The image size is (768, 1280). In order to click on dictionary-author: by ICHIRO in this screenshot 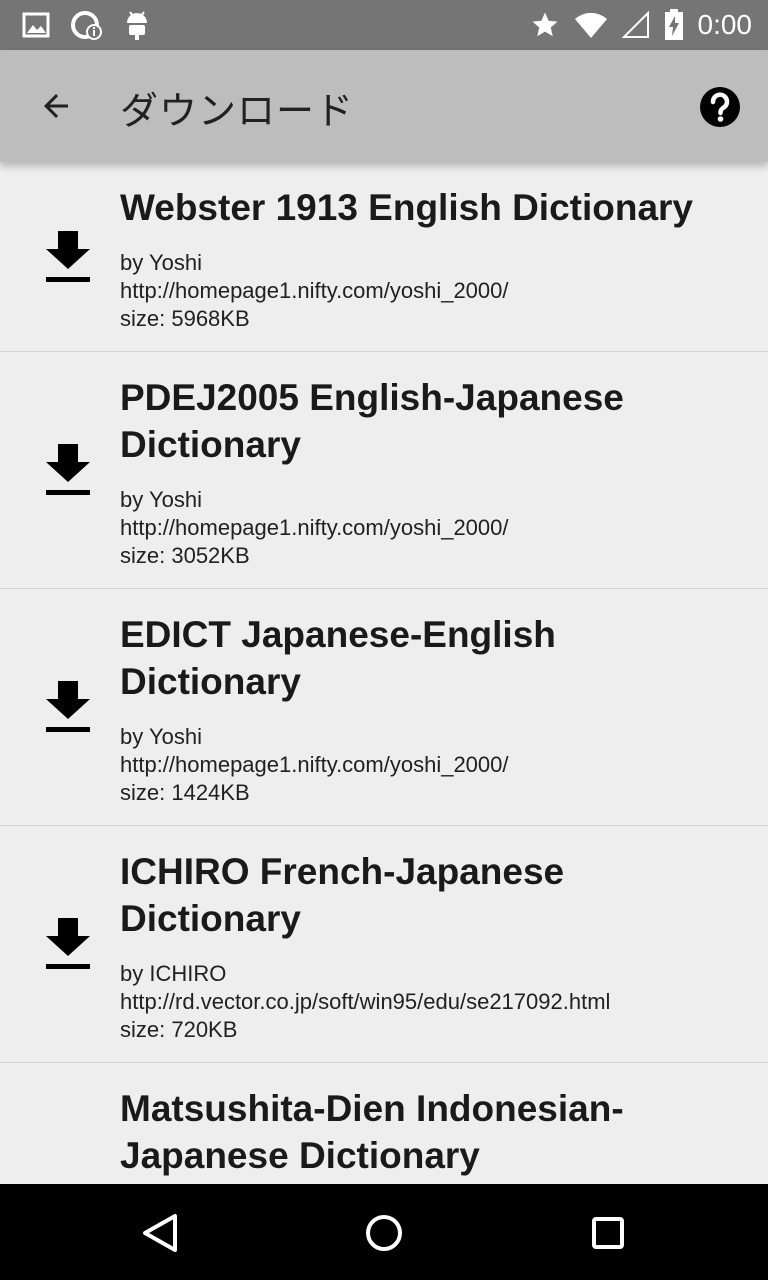, I will do `click(173, 973)`.